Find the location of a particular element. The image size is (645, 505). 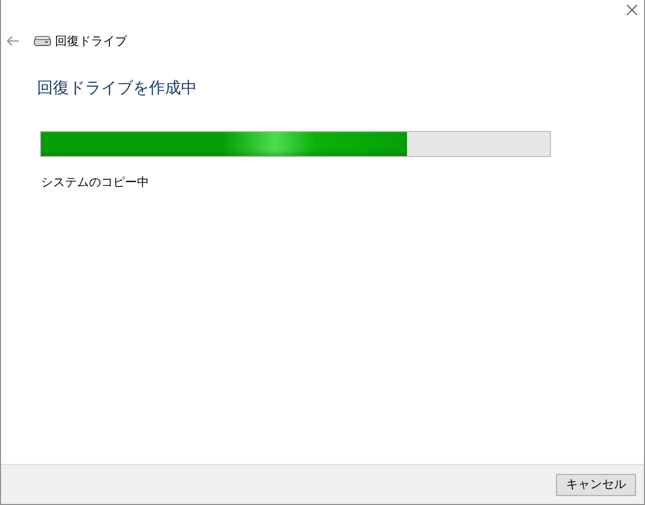

page-heading: 回復ドライブを作成中 is located at coordinates (117, 88).